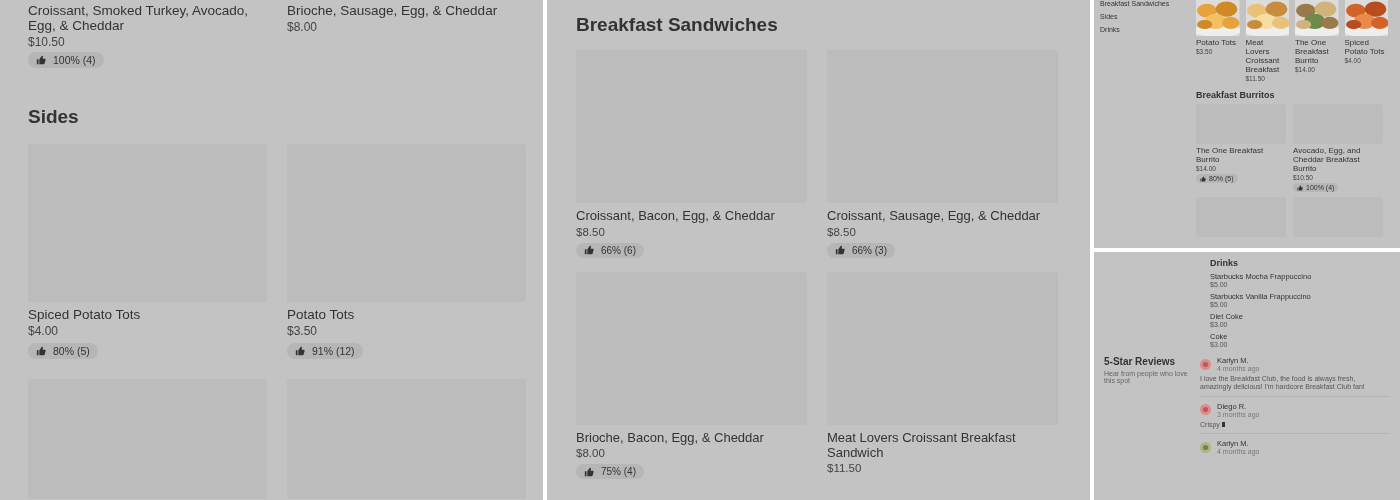  I want to click on item-name: Meat Lovers Croissant Breakfast, so click(1267, 56).